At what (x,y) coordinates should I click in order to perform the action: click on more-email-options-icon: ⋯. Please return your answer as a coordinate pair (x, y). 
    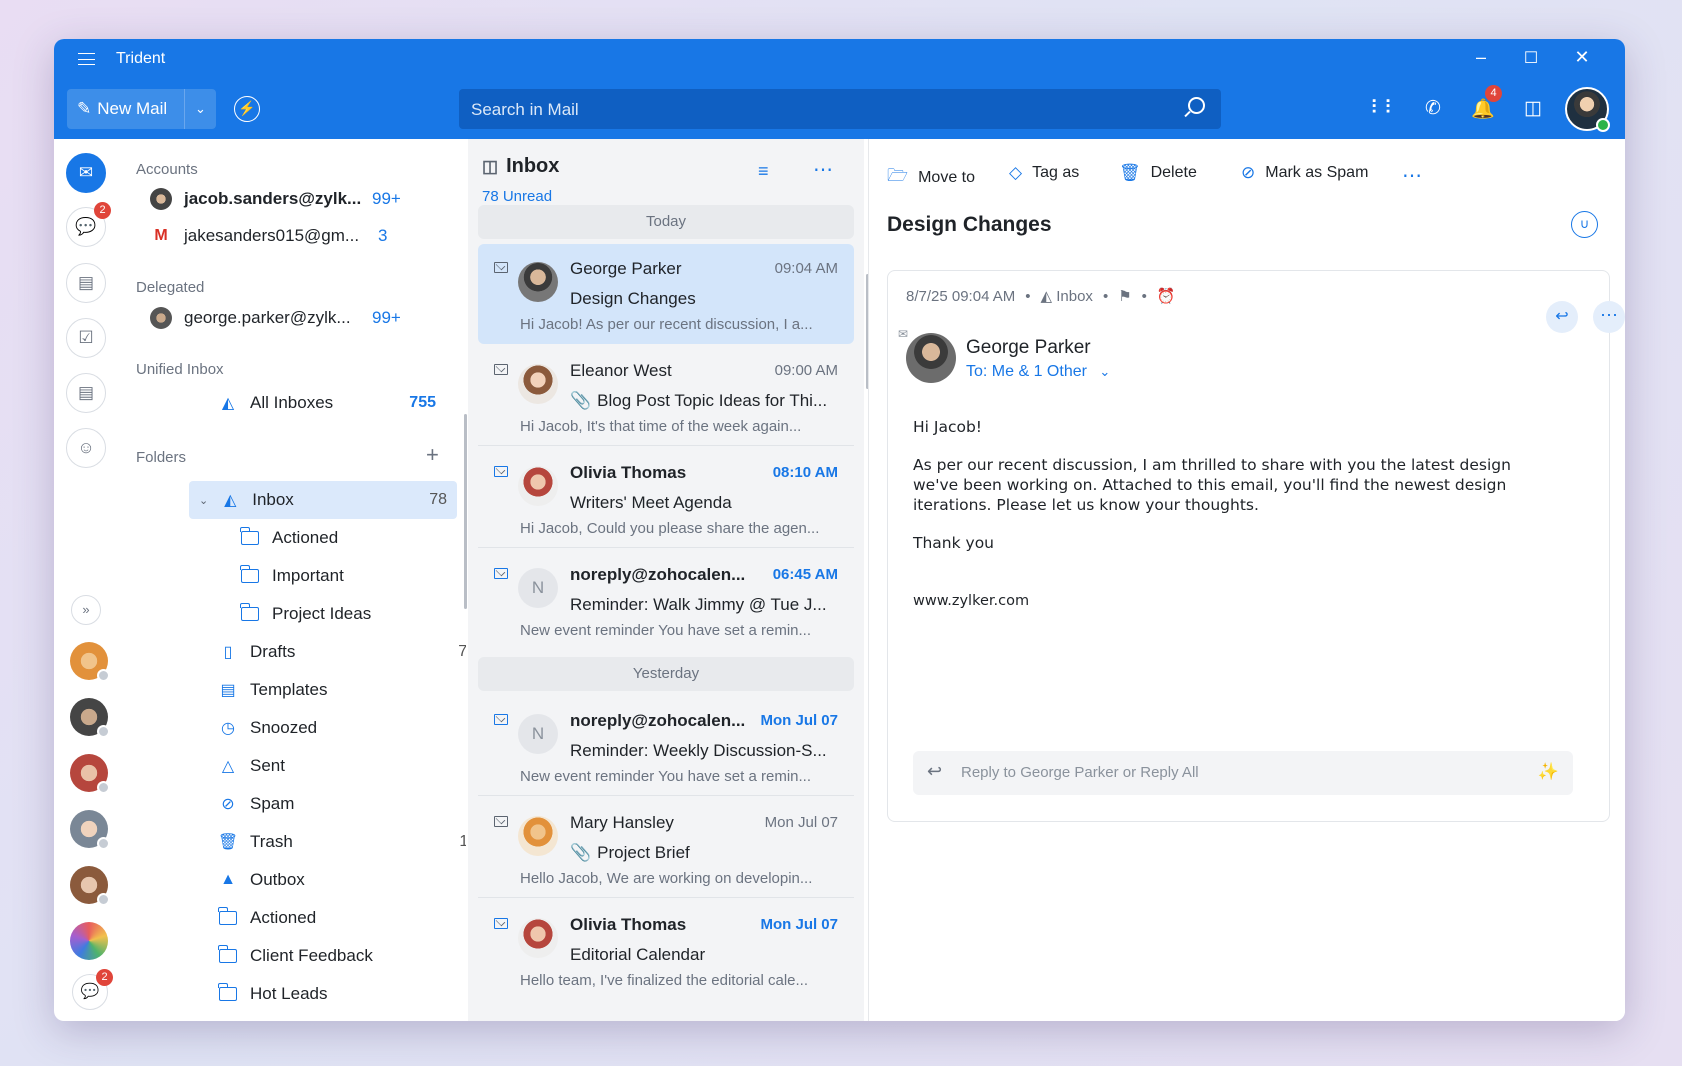
    Looking at the image, I should click on (1609, 317).